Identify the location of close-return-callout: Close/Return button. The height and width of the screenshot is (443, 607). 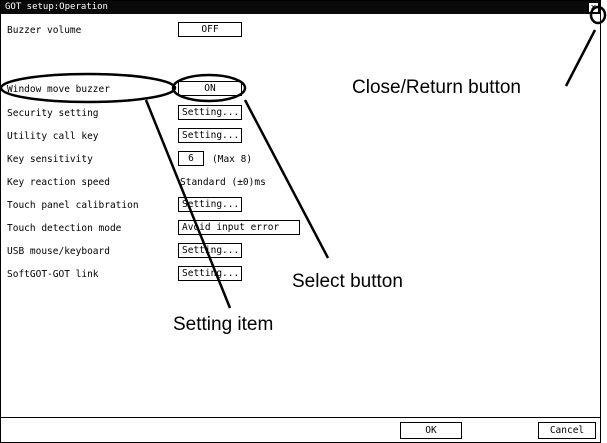
(436, 87).